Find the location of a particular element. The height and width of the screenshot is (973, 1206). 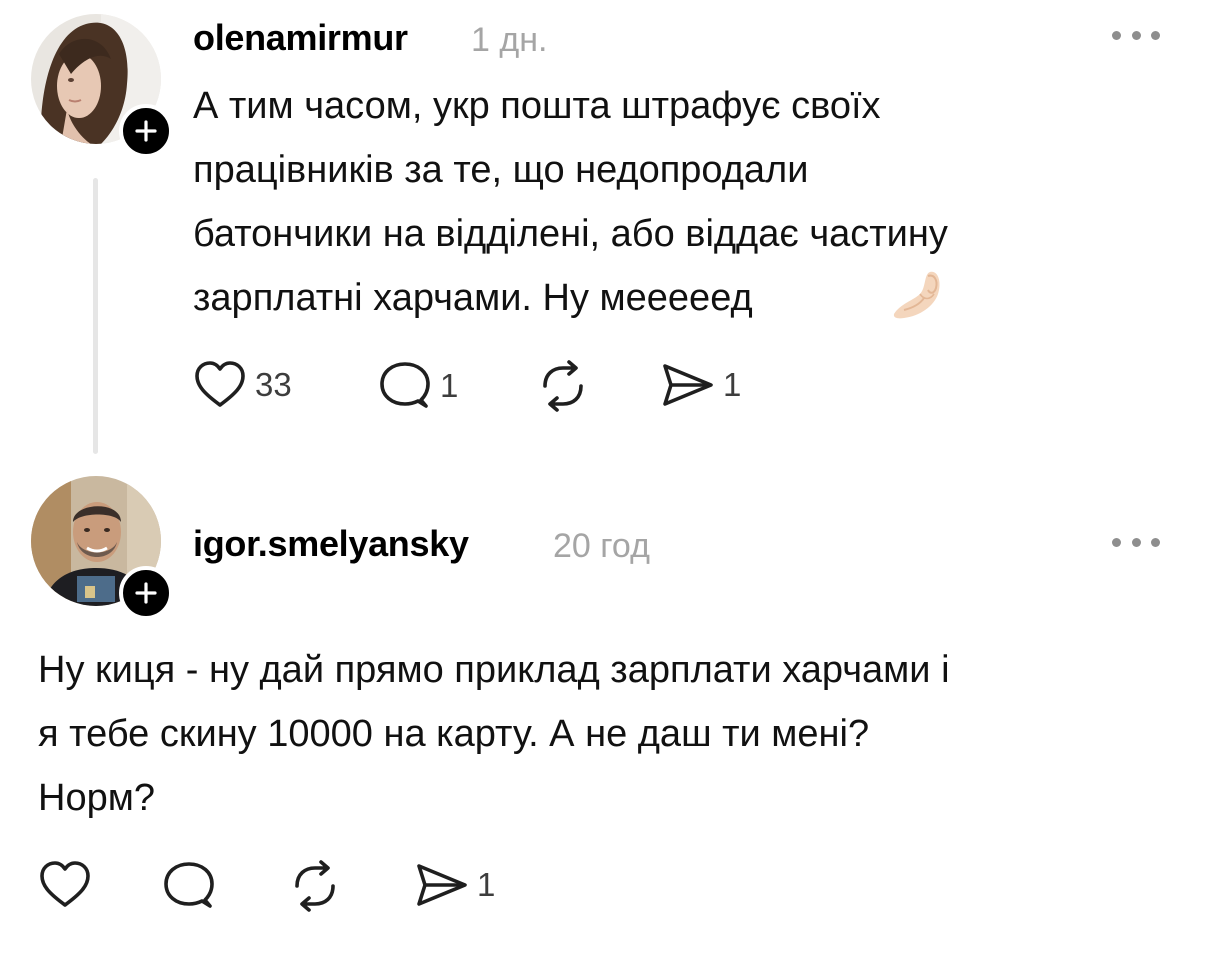

reply-button is located at coordinates (193, 886).